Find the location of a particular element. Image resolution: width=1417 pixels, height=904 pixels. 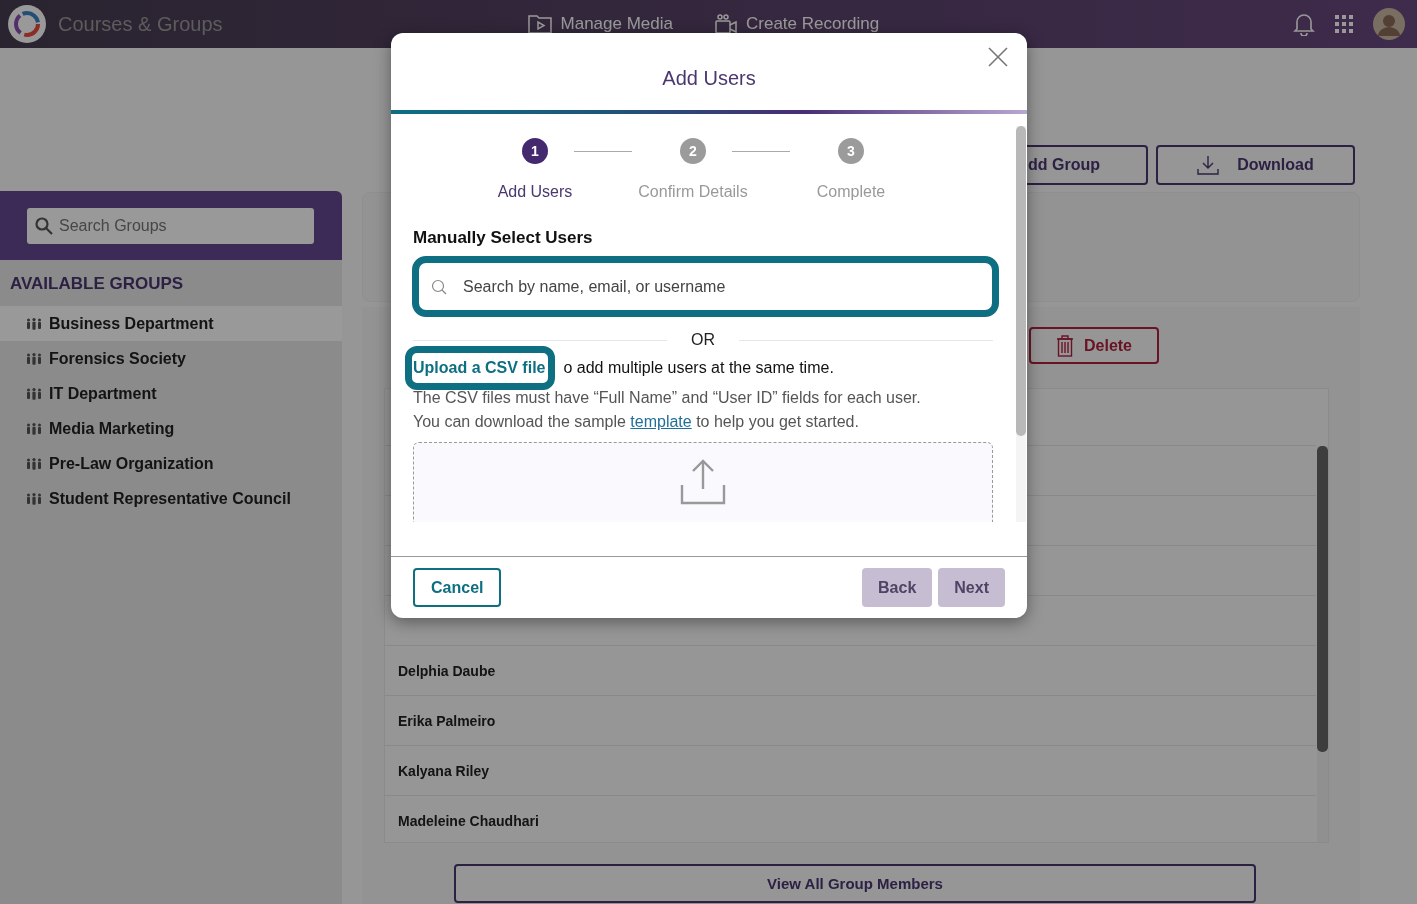

template-link: template is located at coordinates (661, 421).